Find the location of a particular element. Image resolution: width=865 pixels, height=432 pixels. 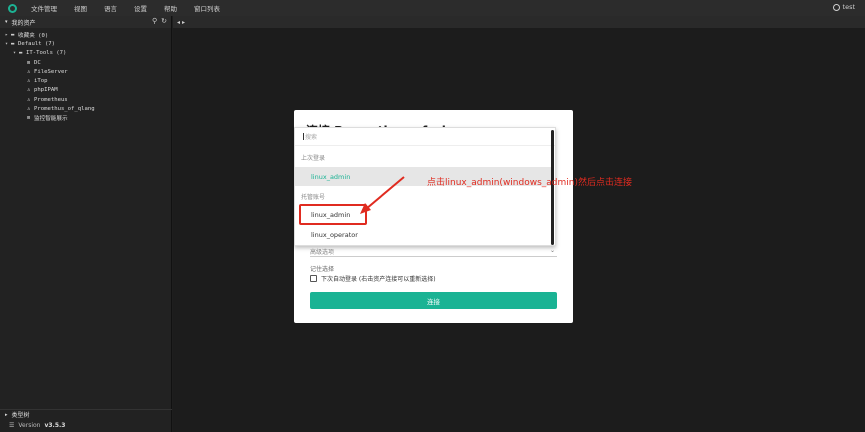

annotation-text: 点击linux_admin(windows_admin)然后点击连接 is located at coordinates (529, 183).